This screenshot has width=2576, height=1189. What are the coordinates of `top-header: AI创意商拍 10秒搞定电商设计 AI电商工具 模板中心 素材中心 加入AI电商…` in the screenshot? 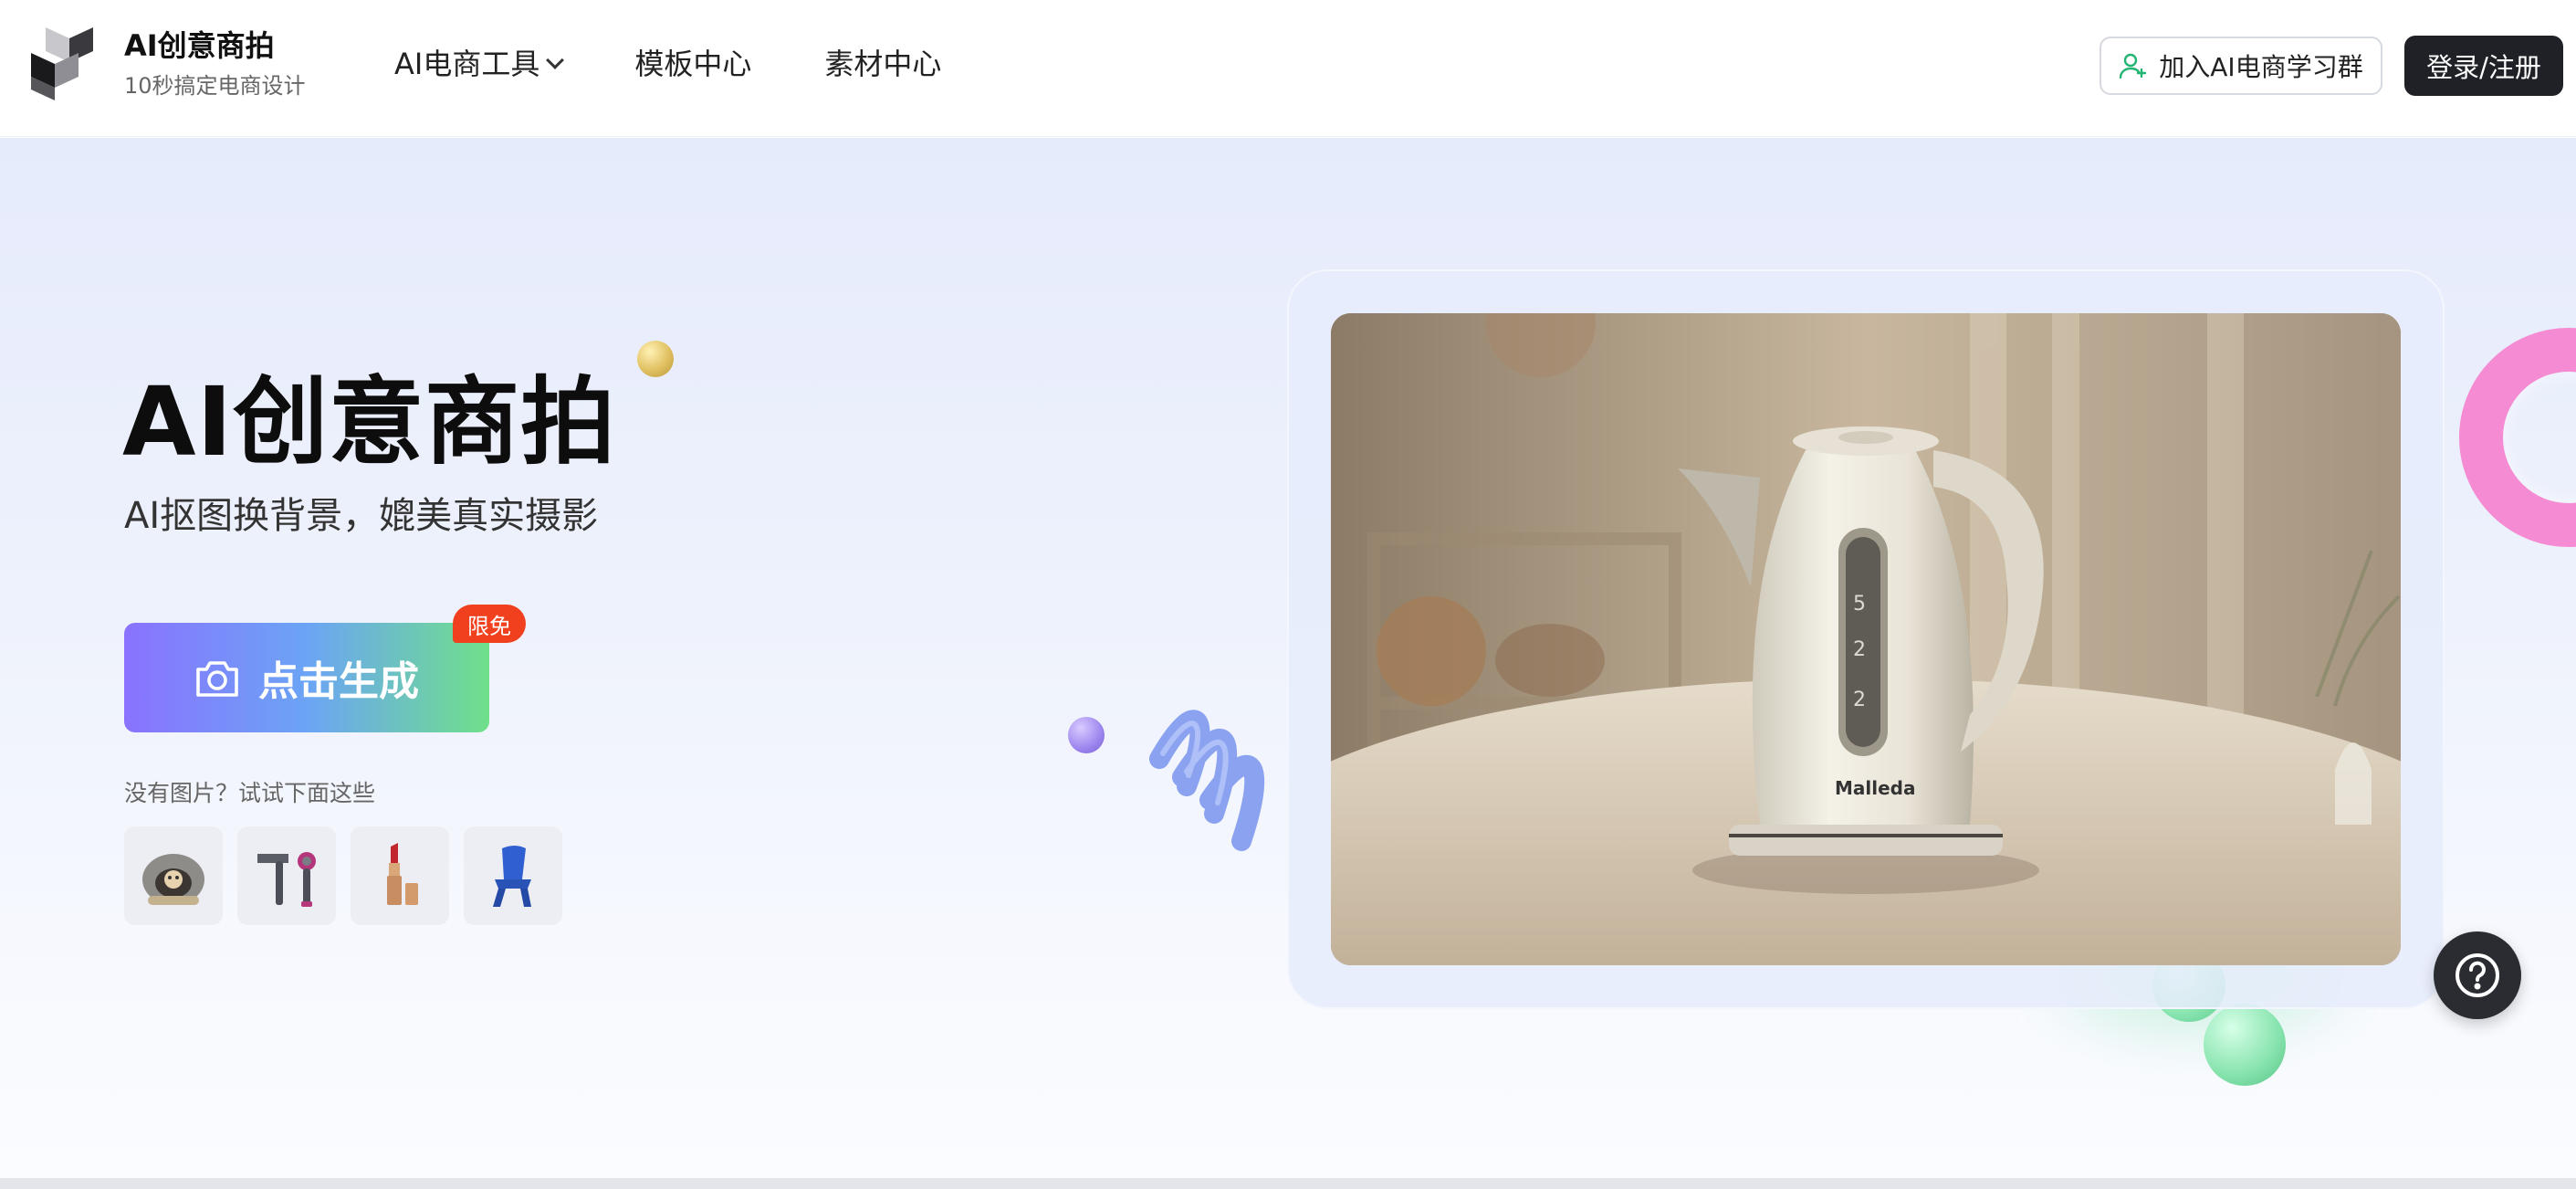 It's located at (1288, 68).